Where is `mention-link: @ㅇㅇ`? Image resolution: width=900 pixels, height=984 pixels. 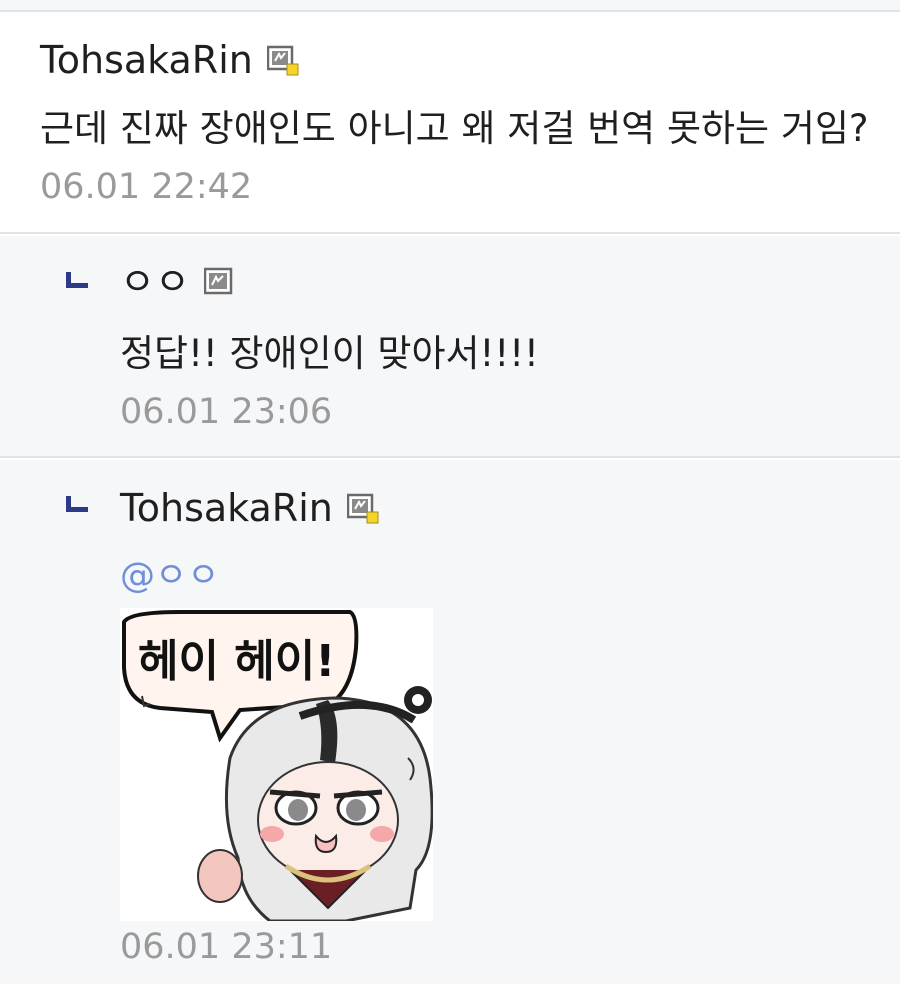
mention-link: @ㅇㅇ is located at coordinates (169, 576).